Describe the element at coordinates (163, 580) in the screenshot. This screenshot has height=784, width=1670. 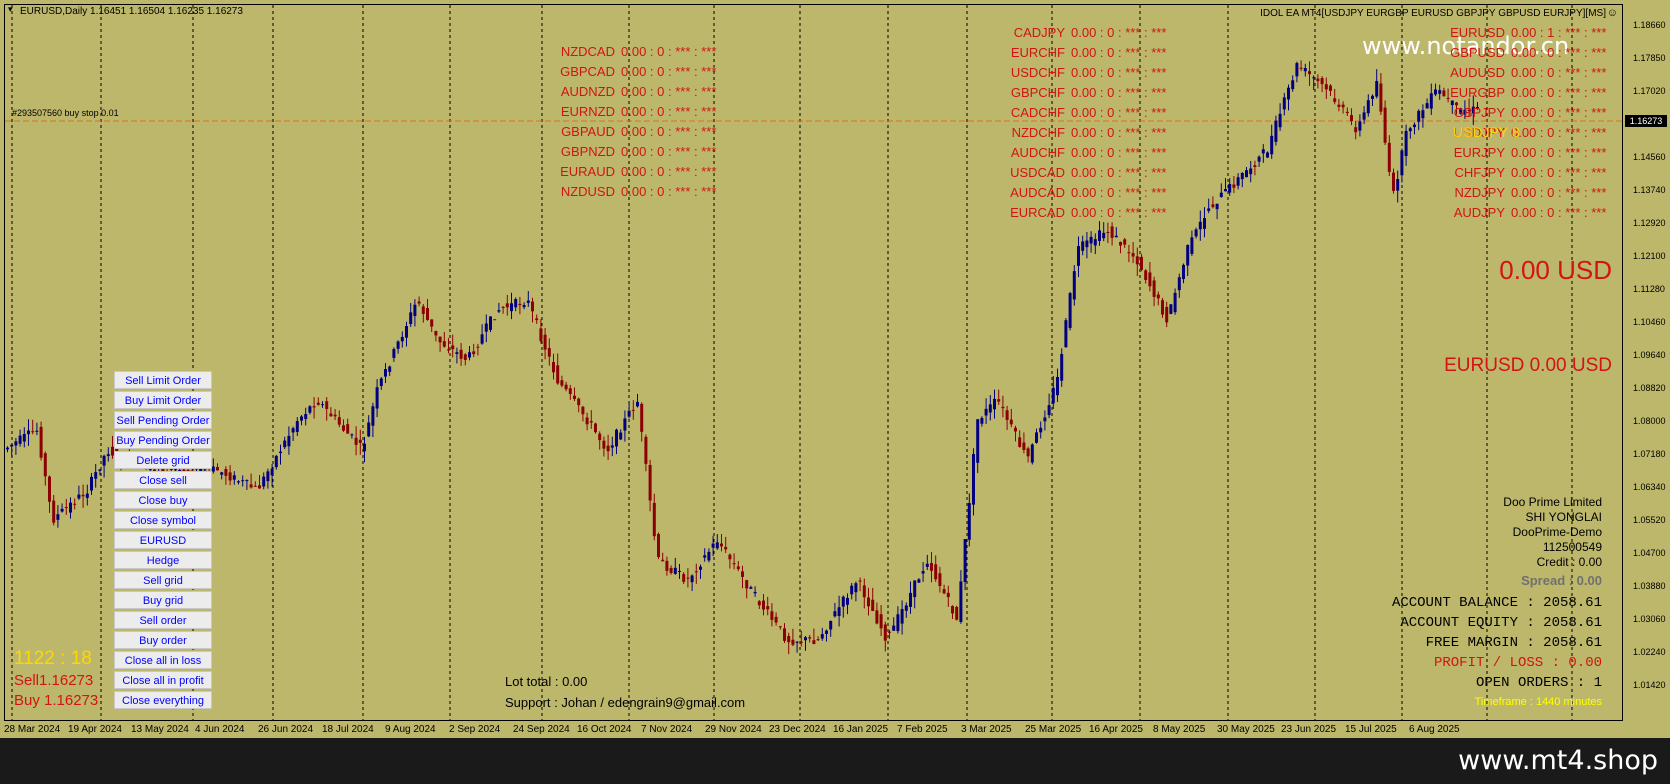
I see `button-sell-grid: Sell grid` at that location.